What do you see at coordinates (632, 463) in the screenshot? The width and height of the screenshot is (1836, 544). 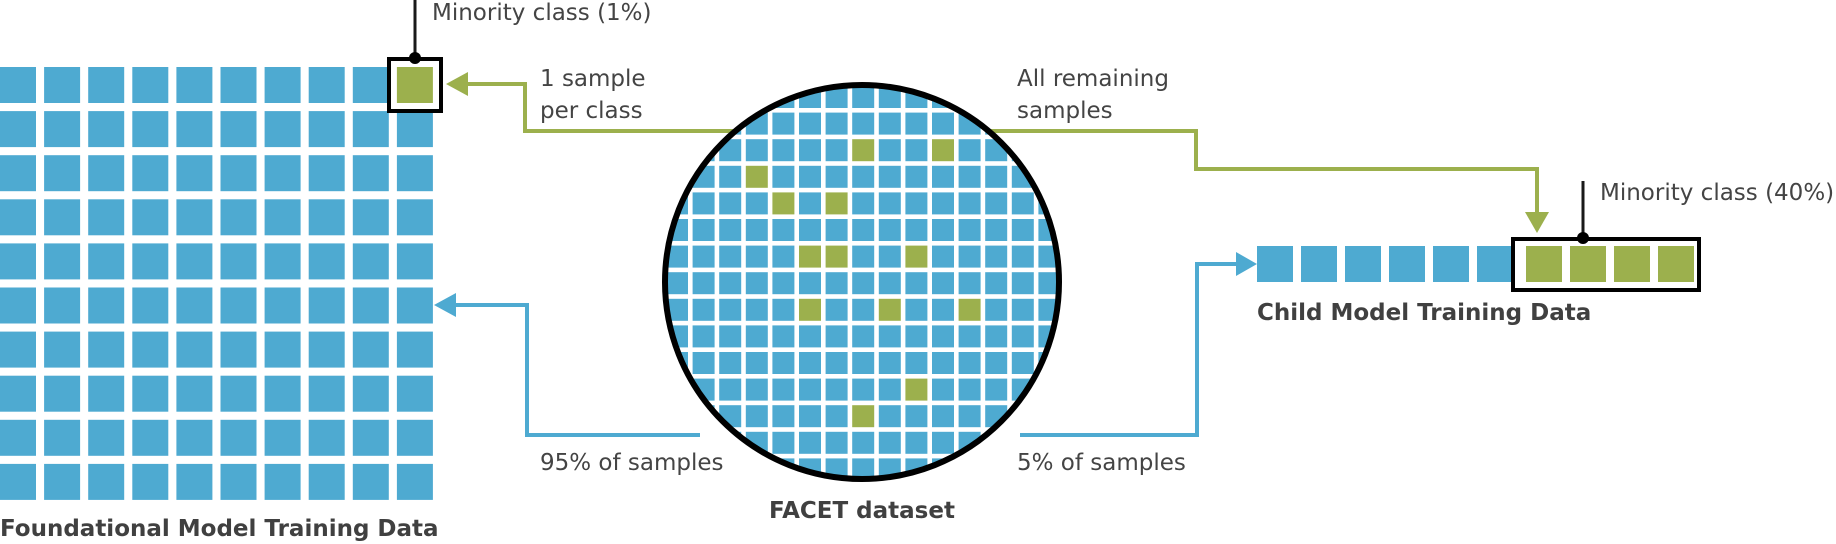 I see `flow-label-95-percent: 95% of samples` at bounding box center [632, 463].